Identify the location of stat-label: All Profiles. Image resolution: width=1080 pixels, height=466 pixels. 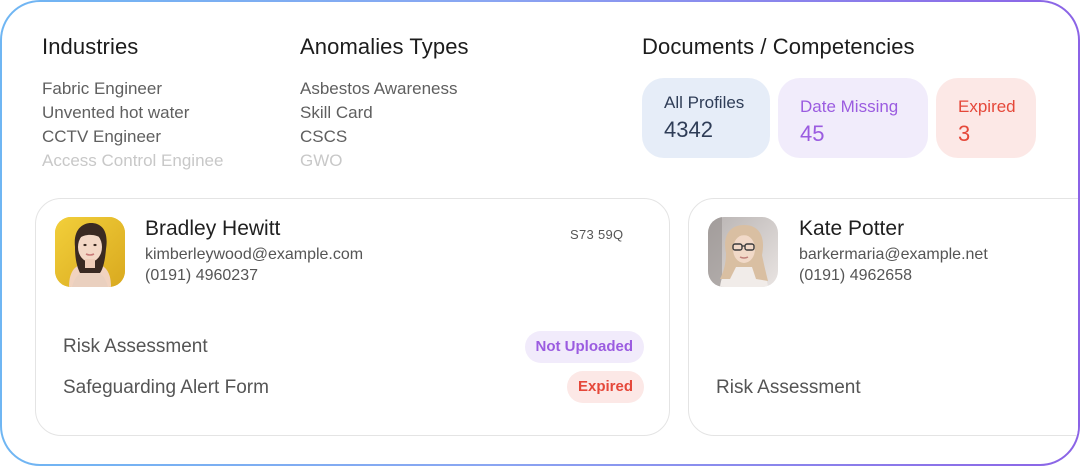
(704, 102).